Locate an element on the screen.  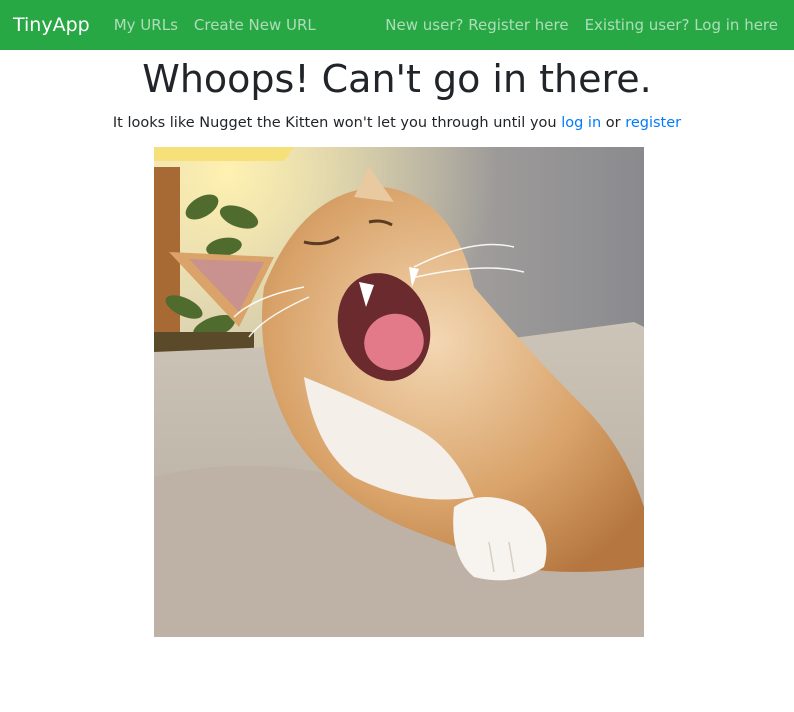
register-link: register is located at coordinates (653, 123).